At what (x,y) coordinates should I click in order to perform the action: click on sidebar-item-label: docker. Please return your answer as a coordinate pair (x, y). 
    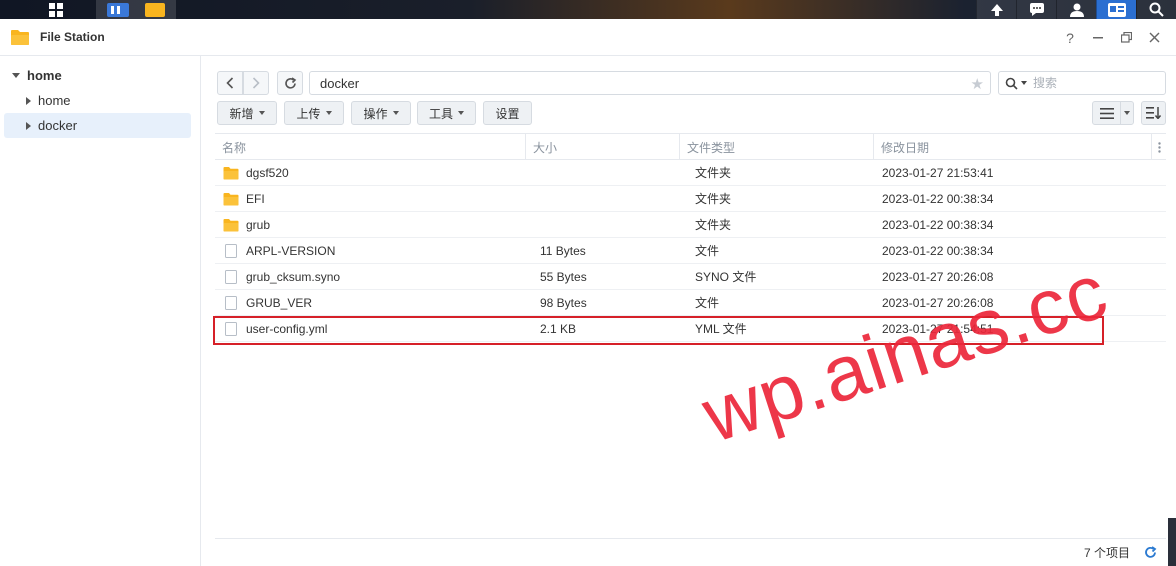
    Looking at the image, I should click on (58, 125).